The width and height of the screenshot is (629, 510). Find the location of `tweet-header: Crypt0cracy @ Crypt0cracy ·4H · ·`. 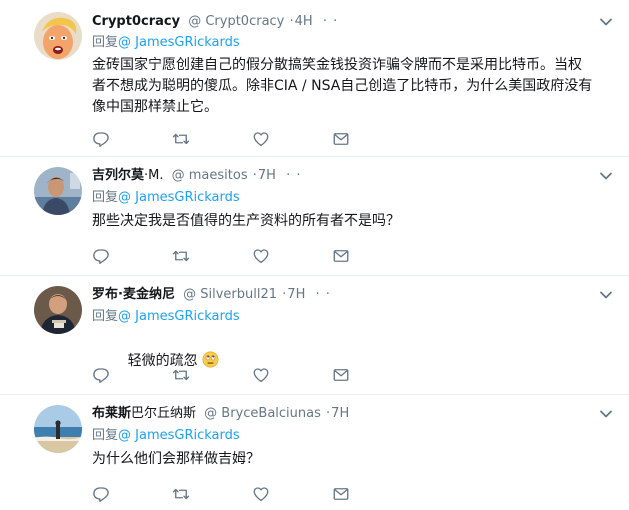

tweet-header: Crypt0cracy @ Crypt0cracy ·4H · · is located at coordinates (350, 22).